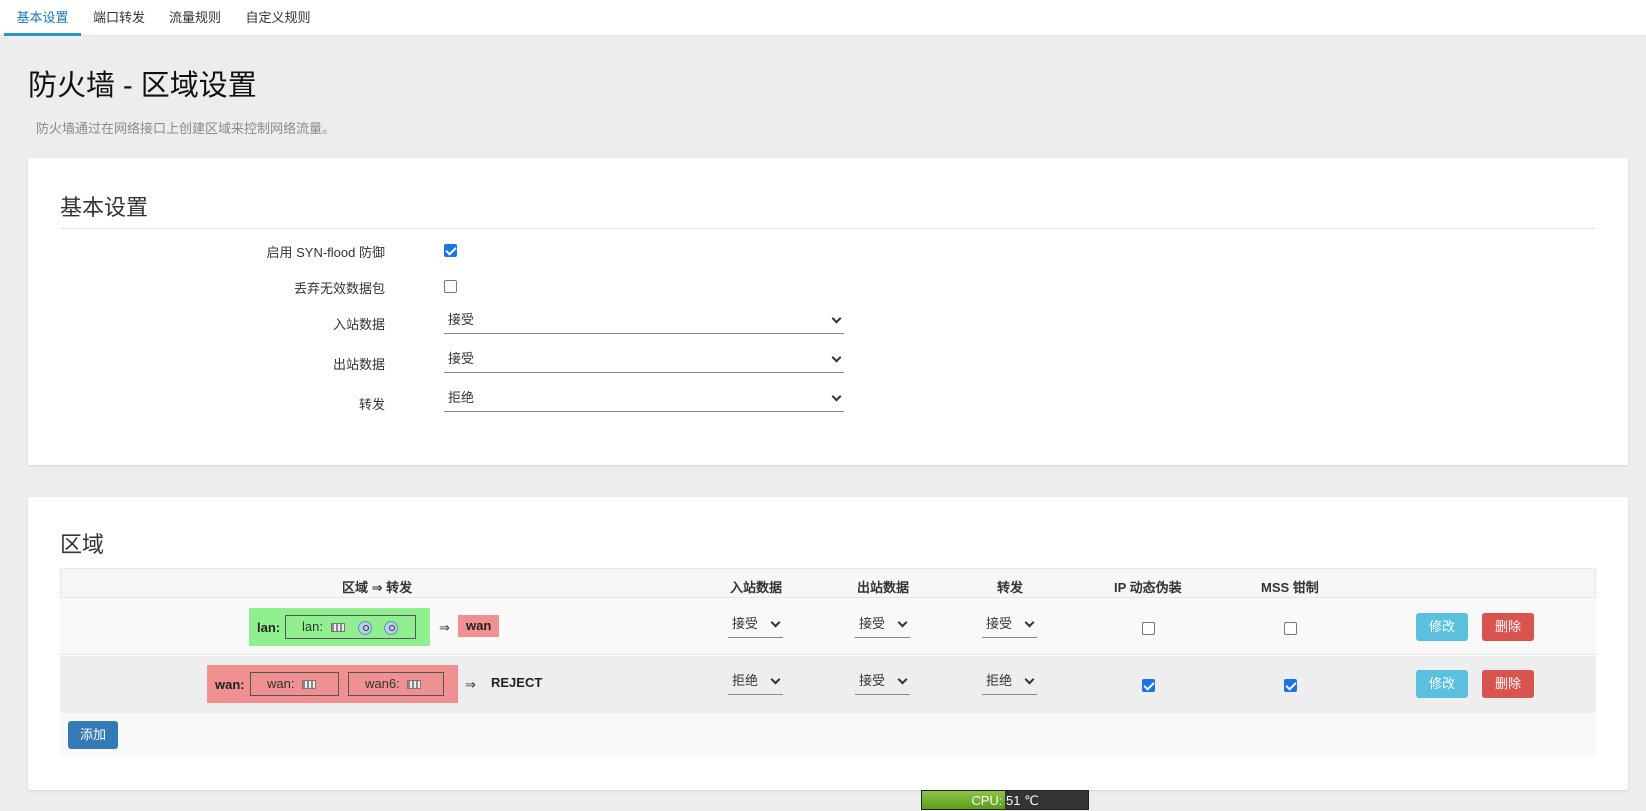  Describe the element at coordinates (745, 623) in the screenshot. I see `zone-input-value: 接受` at that location.